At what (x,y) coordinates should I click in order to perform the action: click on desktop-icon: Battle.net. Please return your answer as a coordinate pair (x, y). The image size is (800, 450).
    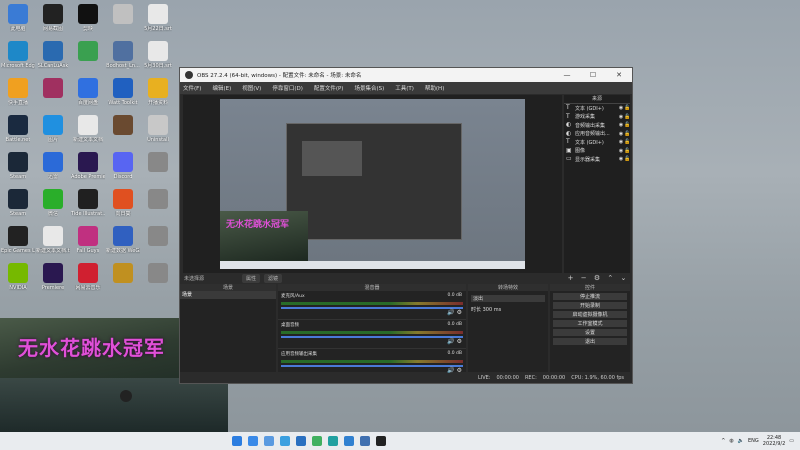
    Looking at the image, I should click on (18, 131).